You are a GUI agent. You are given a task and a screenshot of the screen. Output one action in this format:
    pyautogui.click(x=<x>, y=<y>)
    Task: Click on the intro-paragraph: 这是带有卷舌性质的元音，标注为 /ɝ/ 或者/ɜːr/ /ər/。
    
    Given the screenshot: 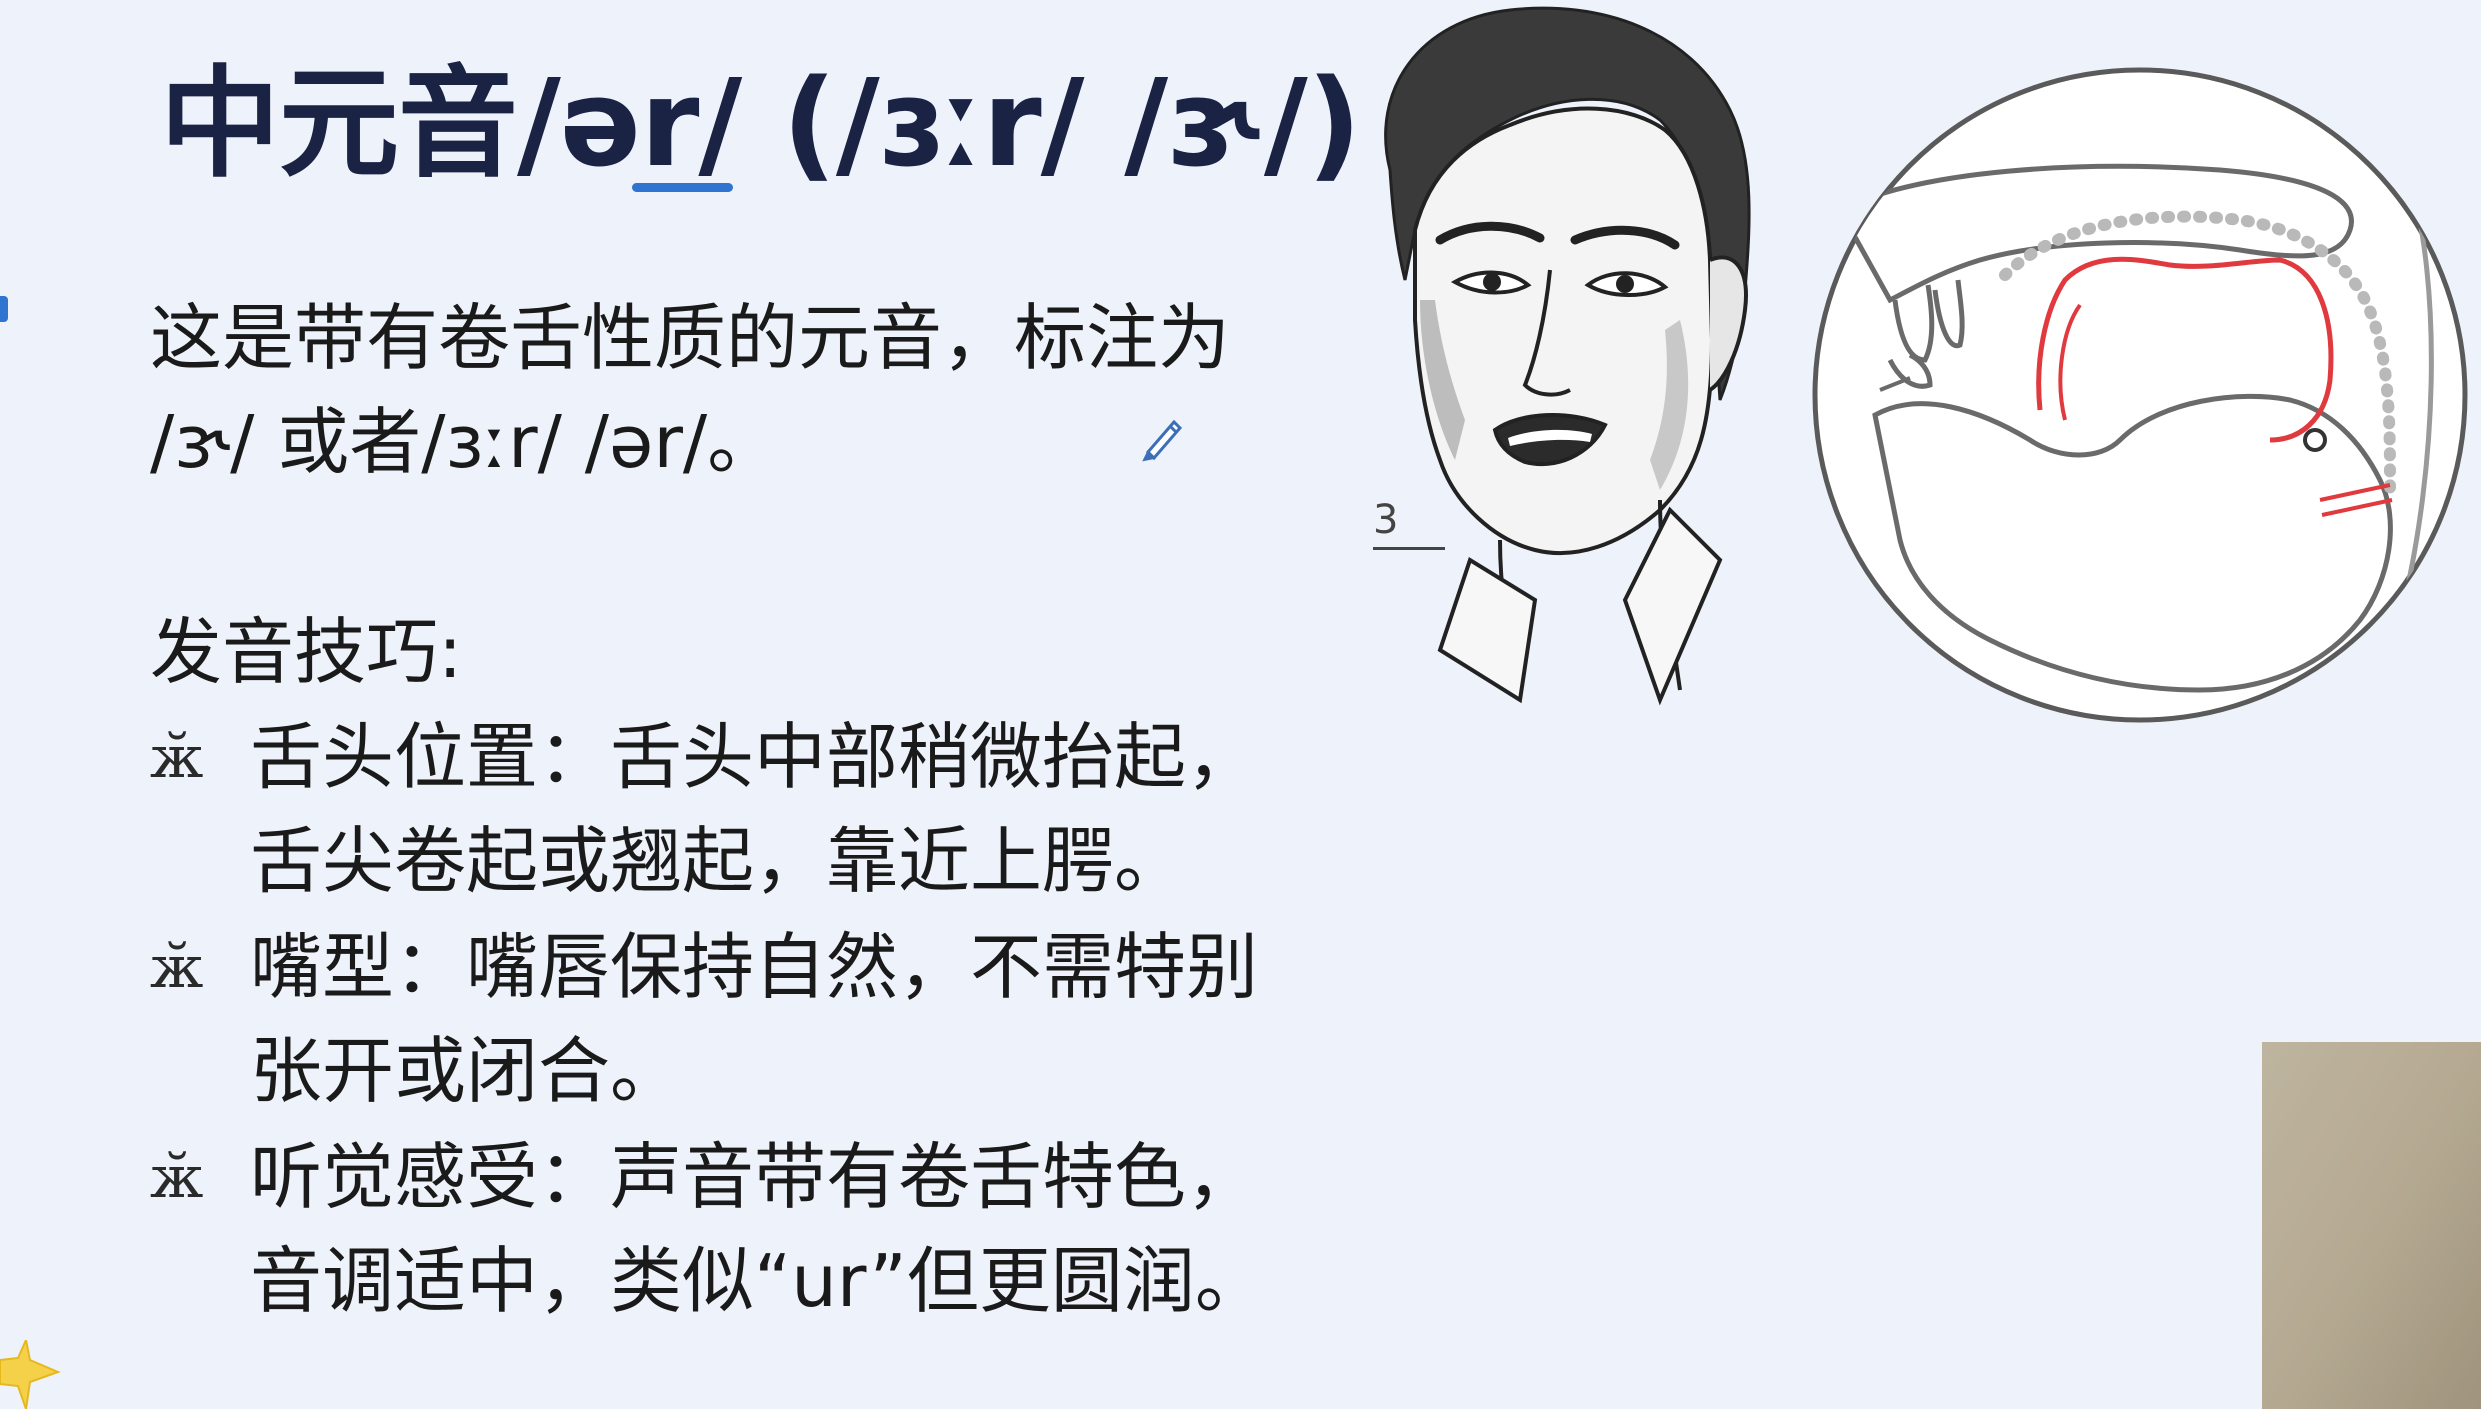 What is the action you would take?
    pyautogui.click(x=690, y=390)
    